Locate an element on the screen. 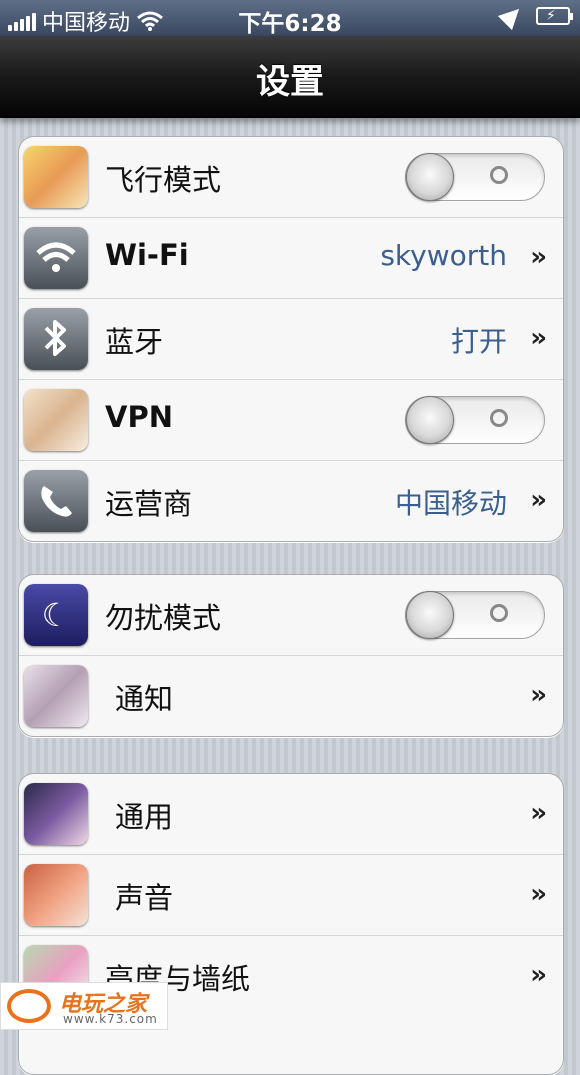 The height and width of the screenshot is (1075, 580). page-title: 设置 is located at coordinates (290, 82).